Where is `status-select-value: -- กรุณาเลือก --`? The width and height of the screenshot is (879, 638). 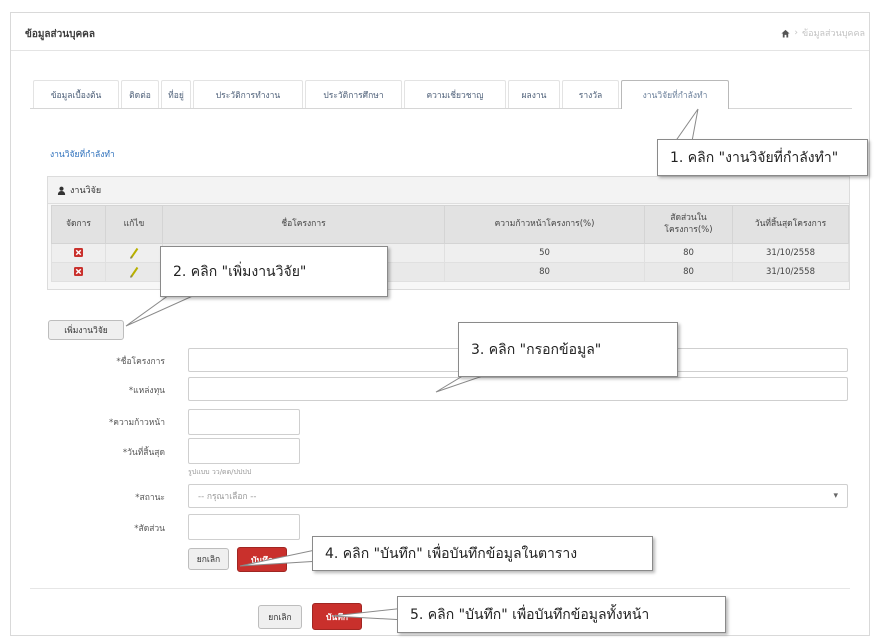 status-select-value: -- กรุณาเลือก -- is located at coordinates (227, 497).